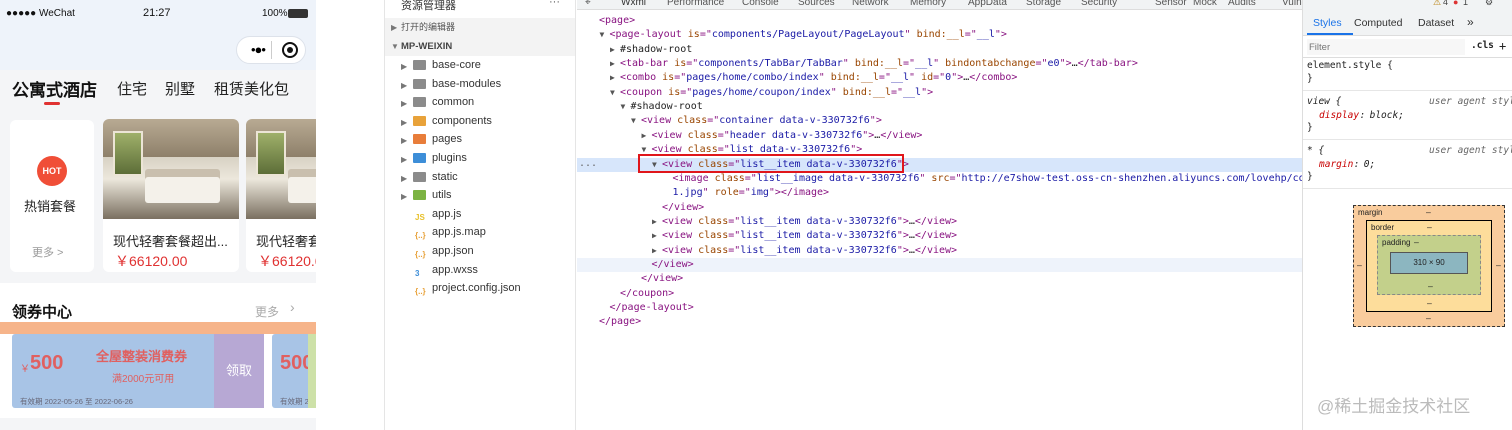 Image resolution: width=1512 pixels, height=430 pixels. Describe the element at coordinates (271, 50) in the screenshot. I see `menu-capsule: •●•` at that location.